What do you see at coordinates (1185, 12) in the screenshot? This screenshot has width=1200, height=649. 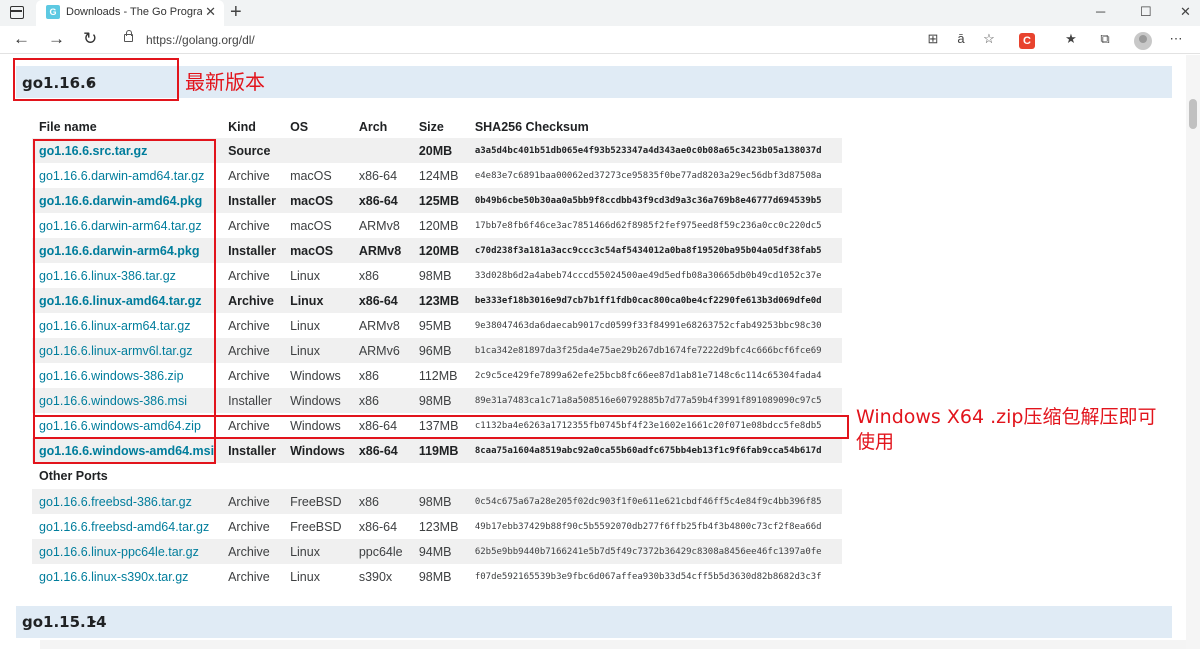 I see `window-close-icon: ✕` at bounding box center [1185, 12].